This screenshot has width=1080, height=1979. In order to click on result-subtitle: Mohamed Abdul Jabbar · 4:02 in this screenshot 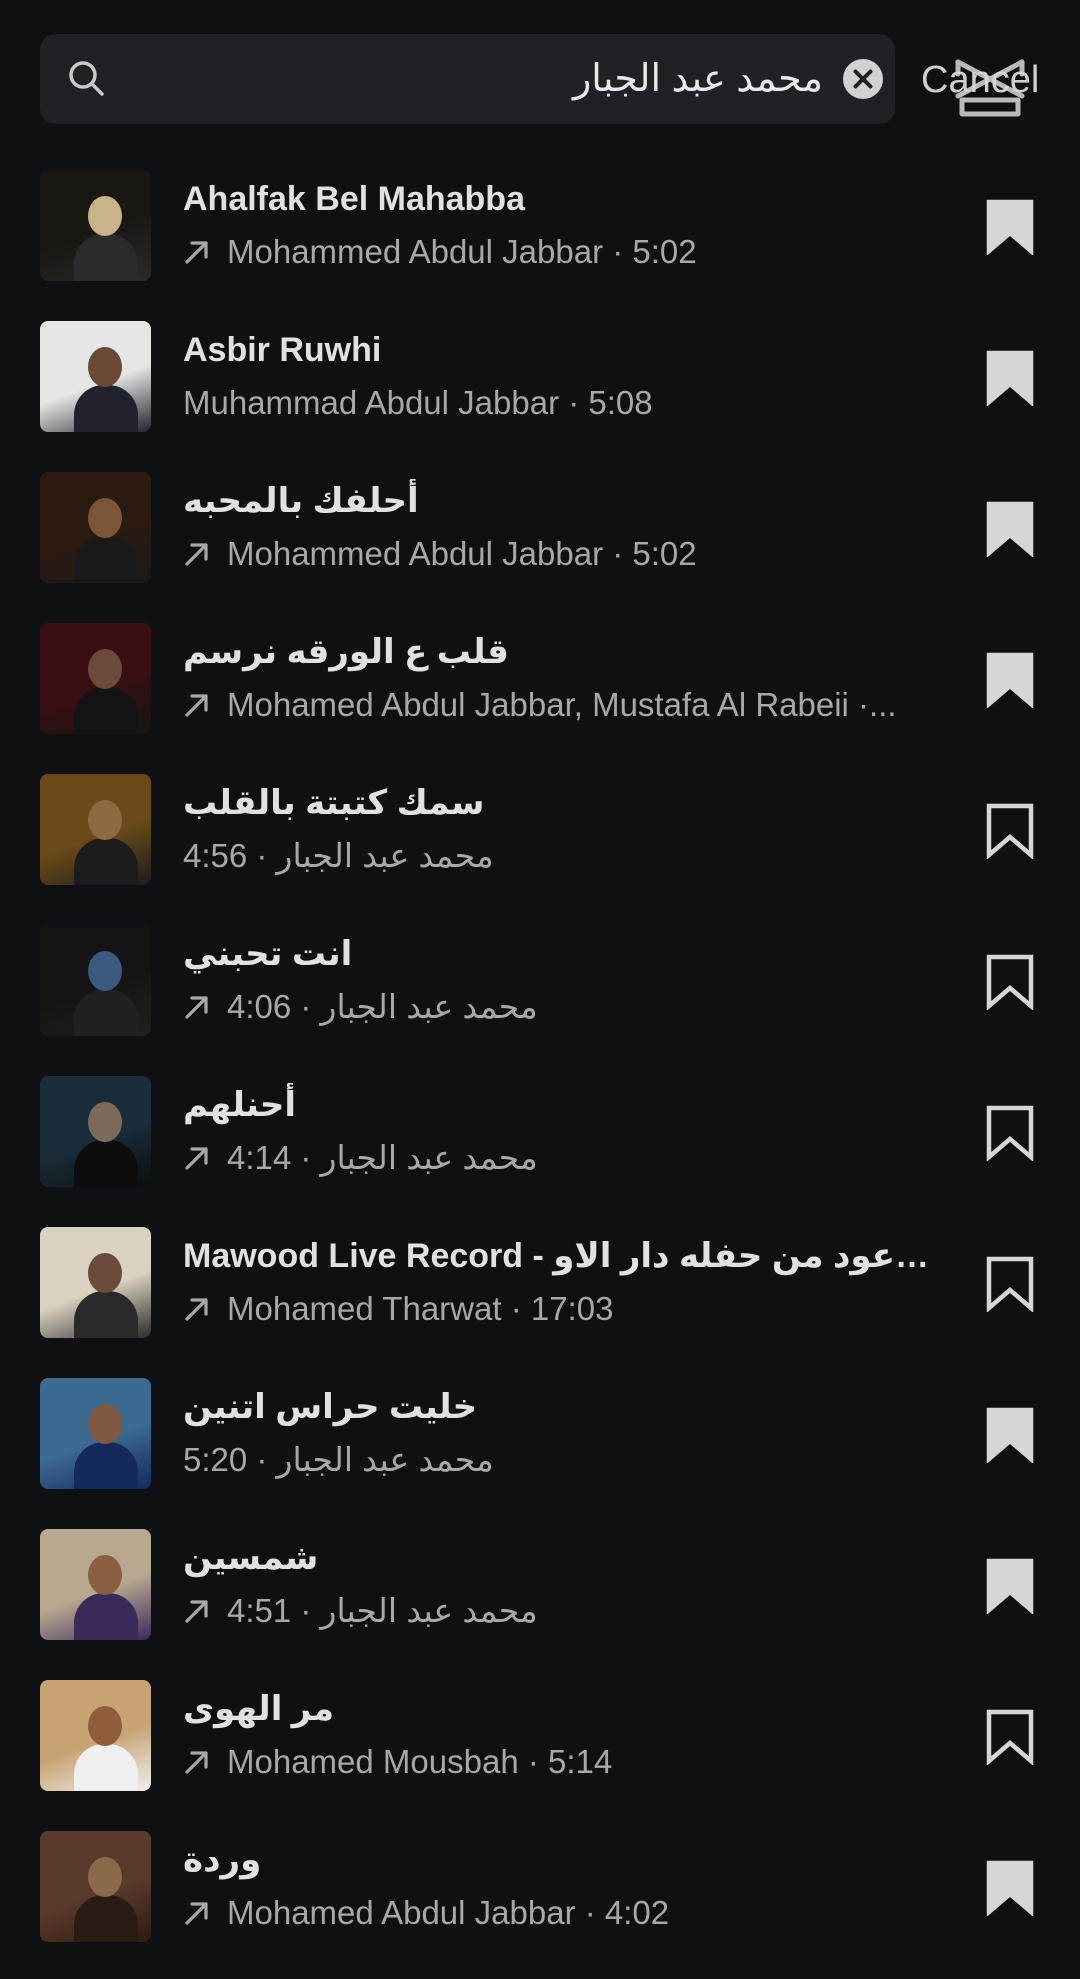, I will do `click(563, 1913)`.